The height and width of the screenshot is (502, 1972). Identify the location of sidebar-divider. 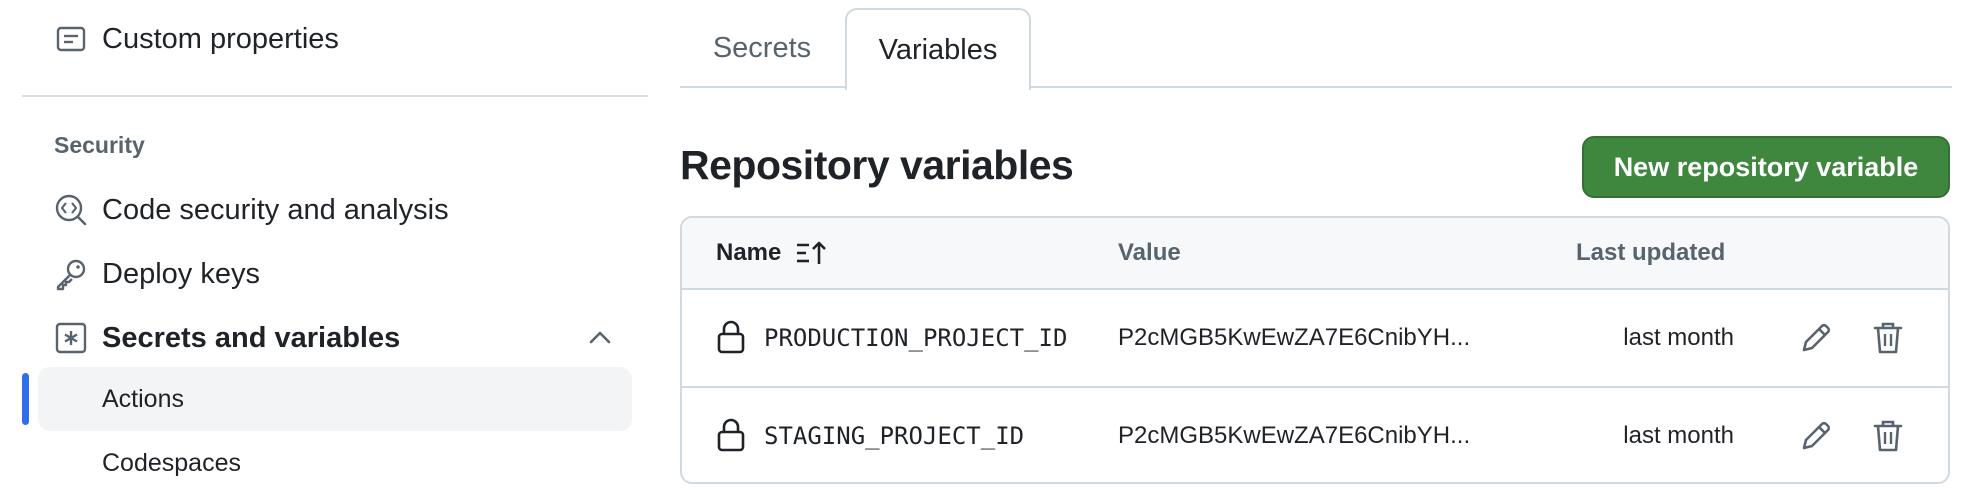
(335, 96).